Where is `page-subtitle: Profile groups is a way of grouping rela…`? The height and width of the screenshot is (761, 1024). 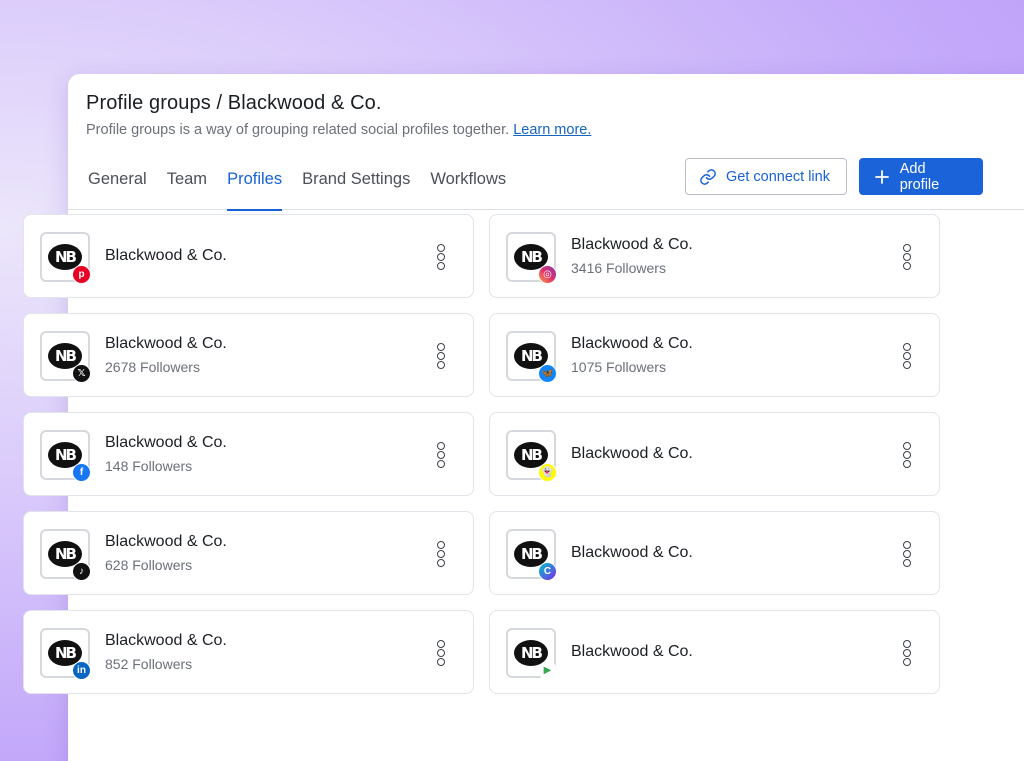
page-subtitle: Profile groups is a way of grouping rela… is located at coordinates (555, 130).